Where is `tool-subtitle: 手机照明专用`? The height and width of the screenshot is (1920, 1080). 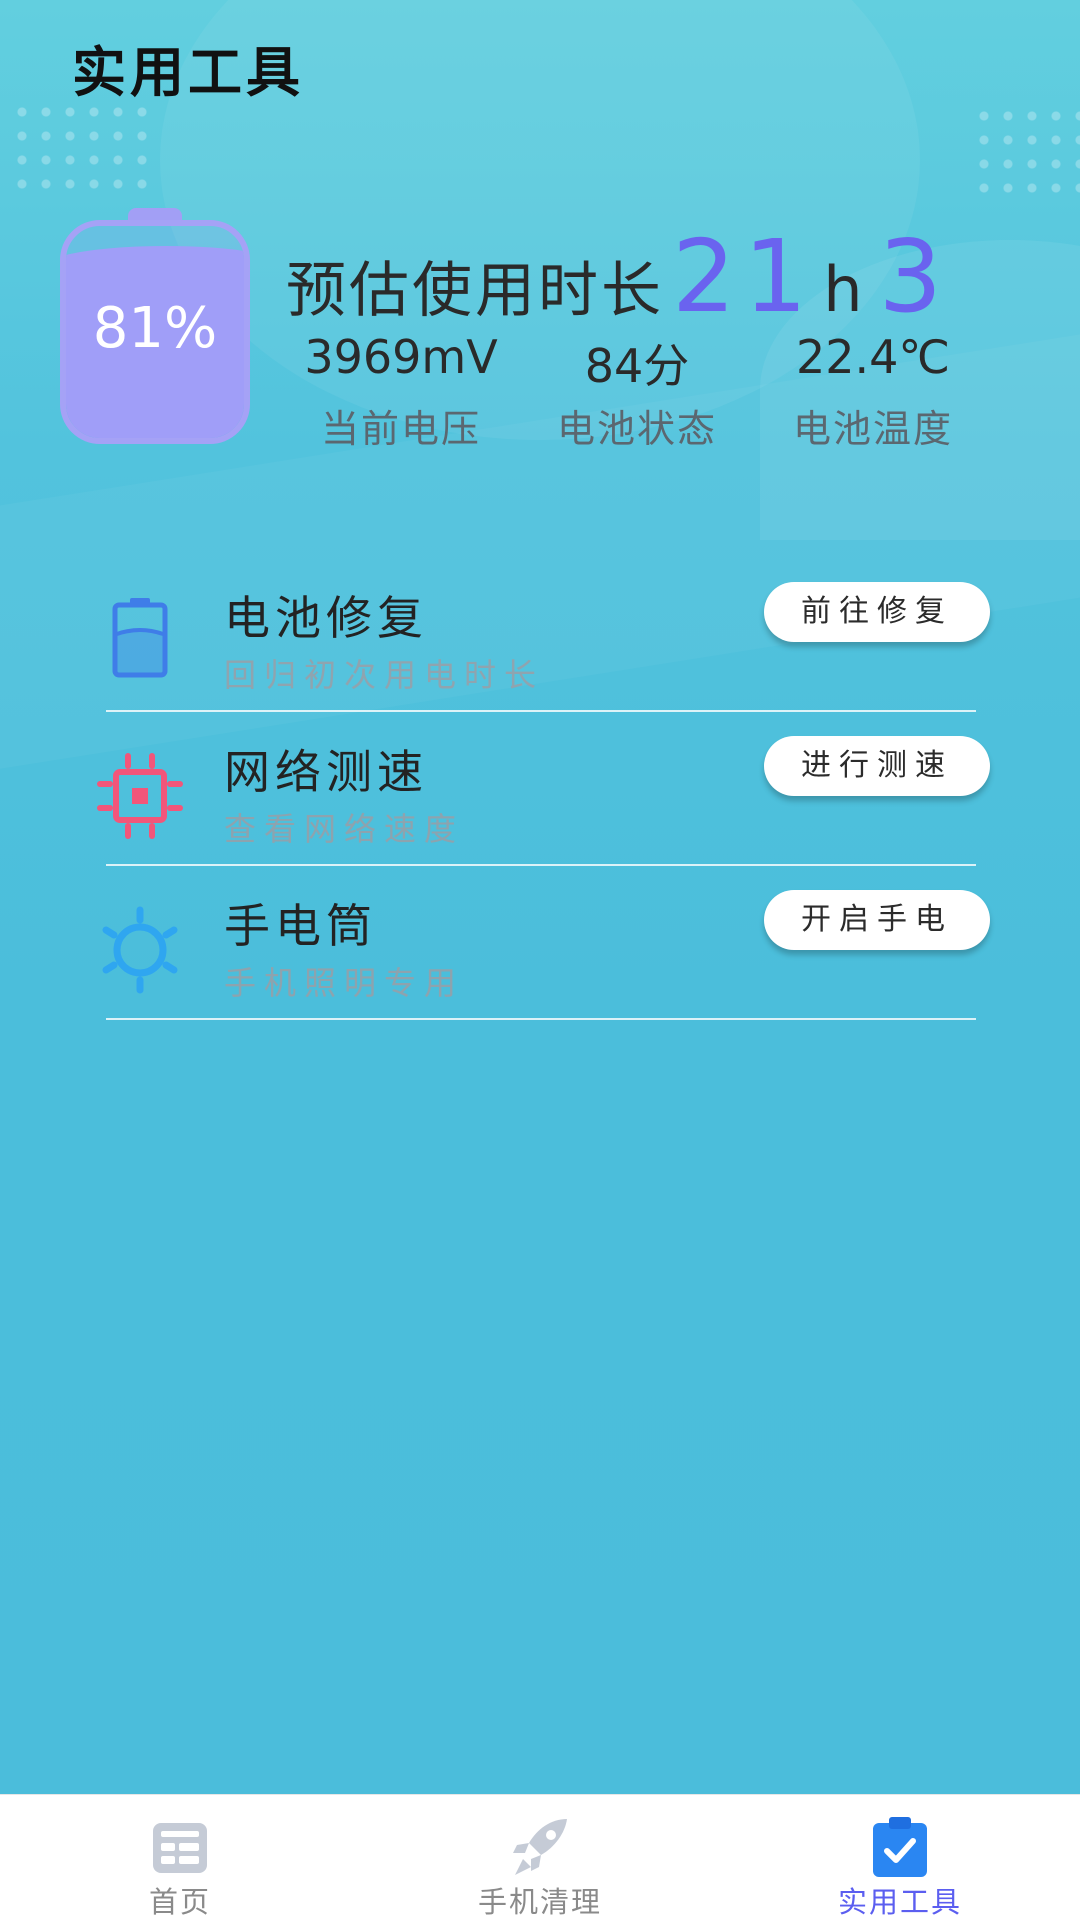 tool-subtitle: 手机照明专用 is located at coordinates (344, 983).